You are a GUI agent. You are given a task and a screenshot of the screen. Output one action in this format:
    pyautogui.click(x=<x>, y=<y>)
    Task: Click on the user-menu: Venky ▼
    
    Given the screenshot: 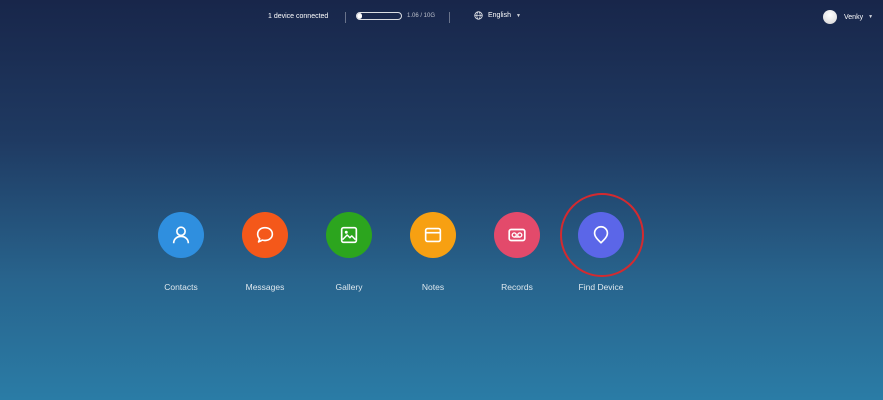 What is the action you would take?
    pyautogui.click(x=848, y=17)
    